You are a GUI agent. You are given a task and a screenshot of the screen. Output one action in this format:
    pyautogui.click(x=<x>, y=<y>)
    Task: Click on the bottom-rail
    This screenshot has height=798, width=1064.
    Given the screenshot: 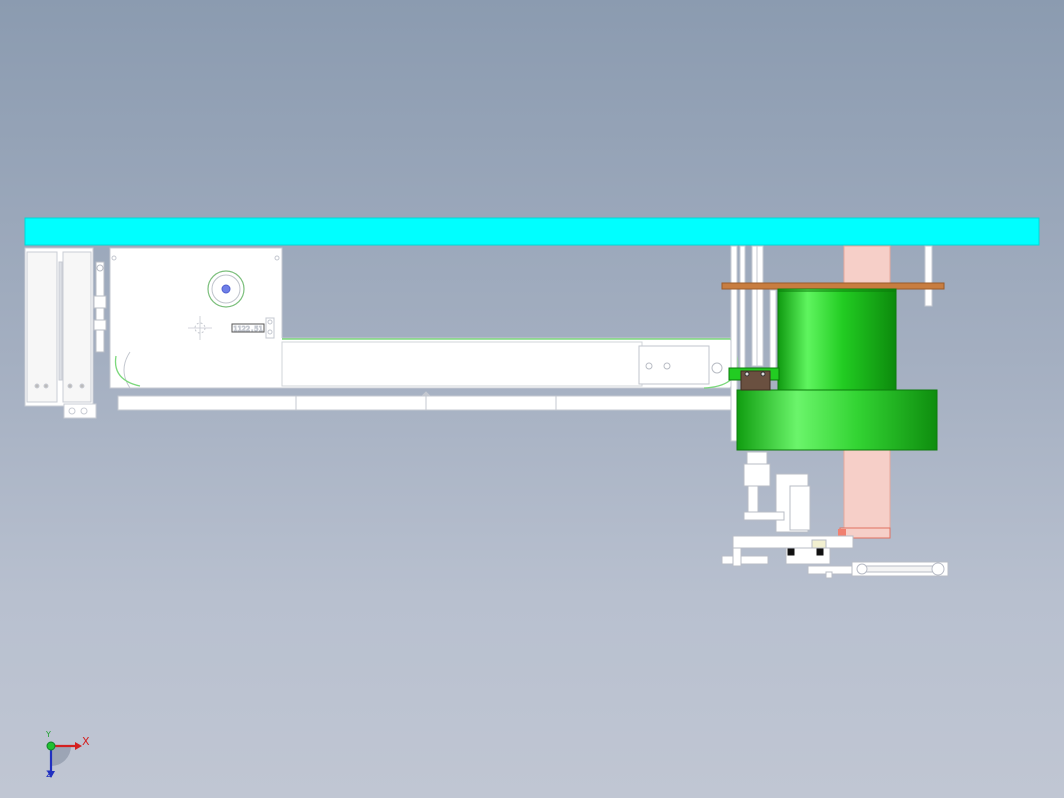 What is the action you would take?
    pyautogui.click(x=428, y=401)
    